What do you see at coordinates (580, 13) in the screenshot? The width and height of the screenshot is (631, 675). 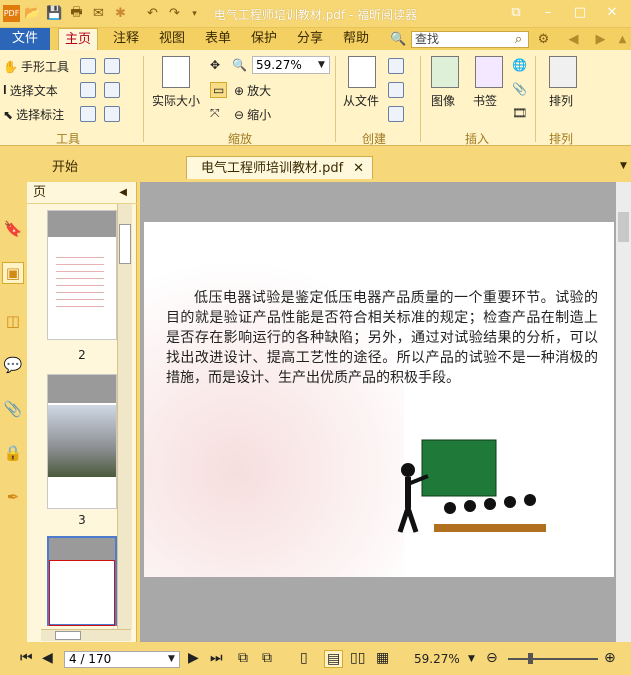 I see `maximize-button: □` at bounding box center [580, 13].